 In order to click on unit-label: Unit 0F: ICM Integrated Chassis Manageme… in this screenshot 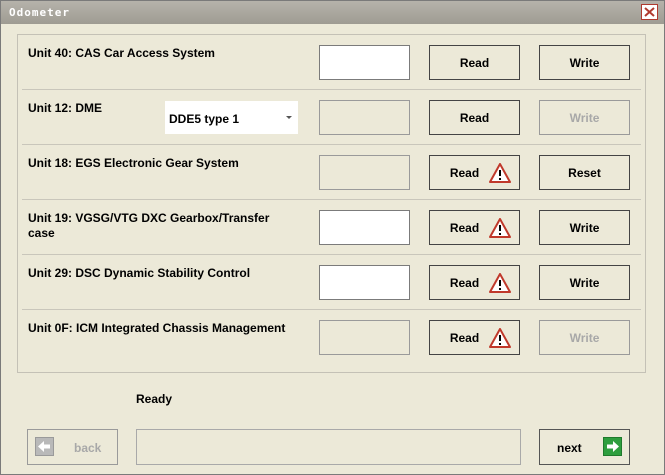, I will do `click(157, 328)`.